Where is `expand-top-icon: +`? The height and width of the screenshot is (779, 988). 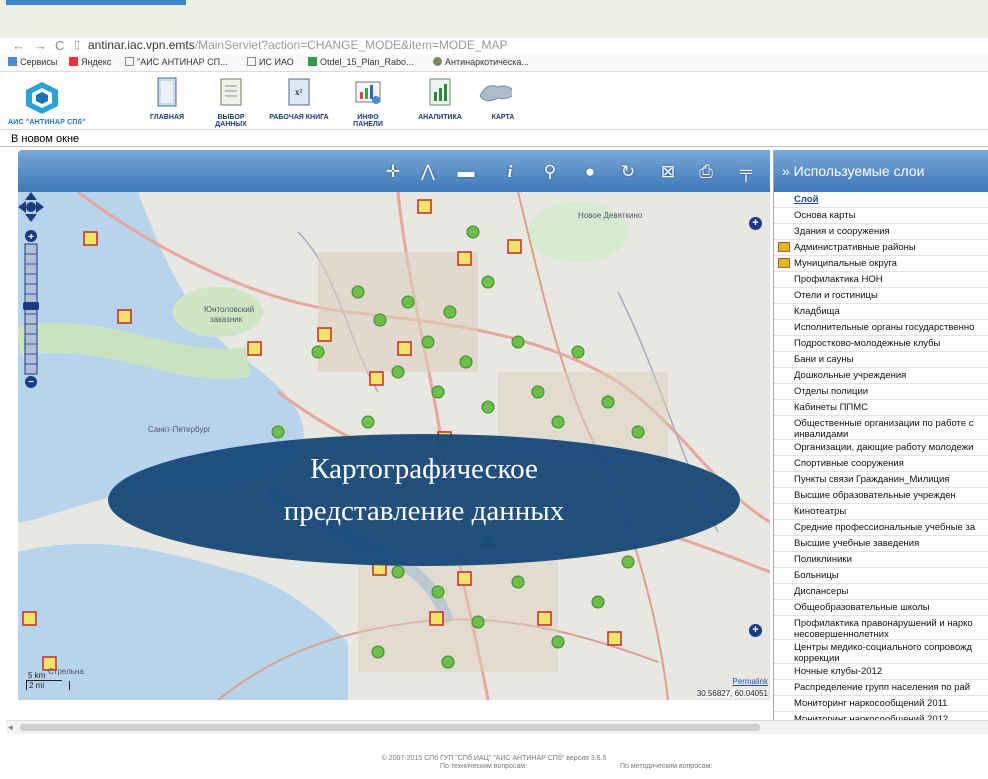 expand-top-icon: + is located at coordinates (755, 223).